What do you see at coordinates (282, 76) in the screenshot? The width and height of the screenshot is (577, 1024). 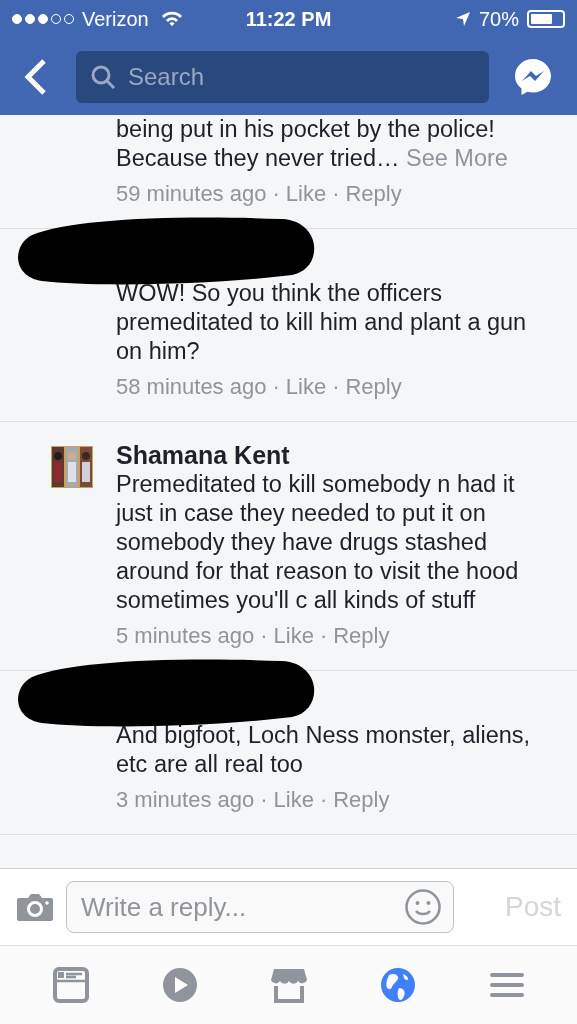 I see `search-field: Search` at bounding box center [282, 76].